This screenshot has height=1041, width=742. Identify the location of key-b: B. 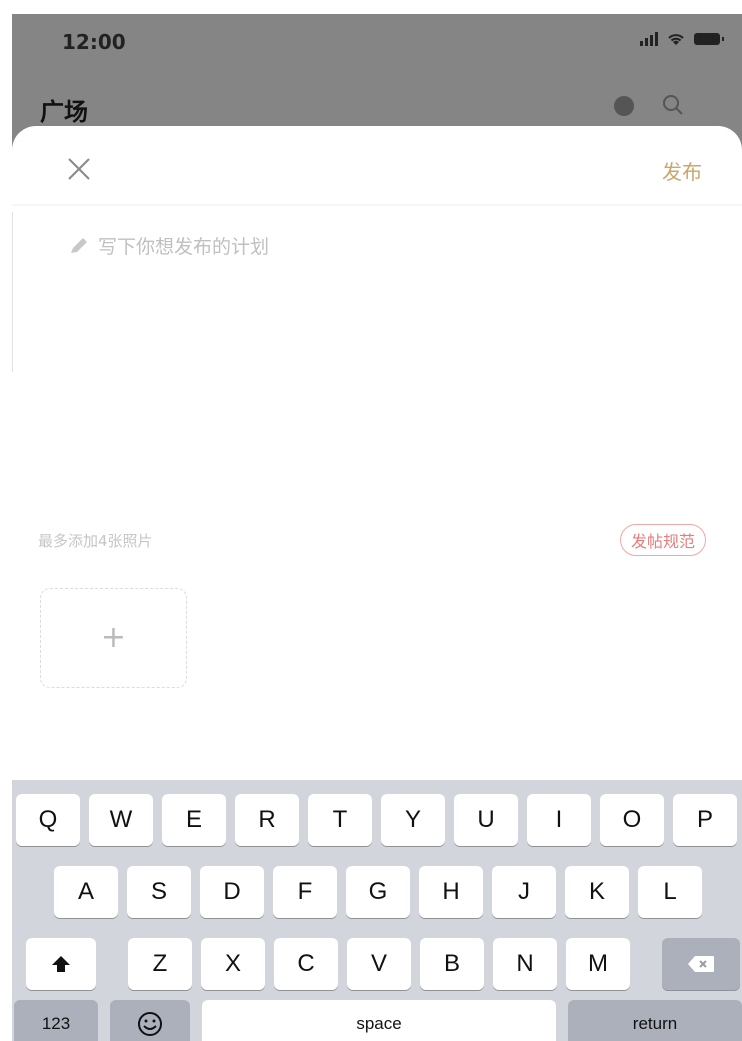
(452, 964).